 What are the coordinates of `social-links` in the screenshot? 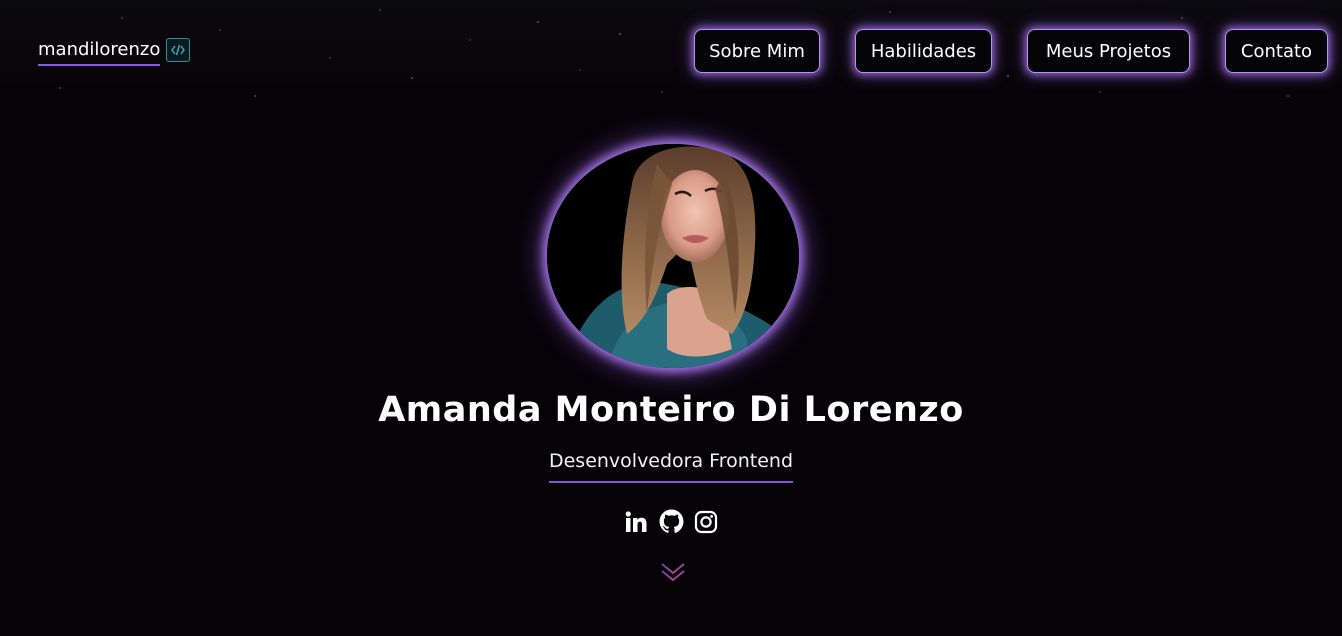 It's located at (671, 521).